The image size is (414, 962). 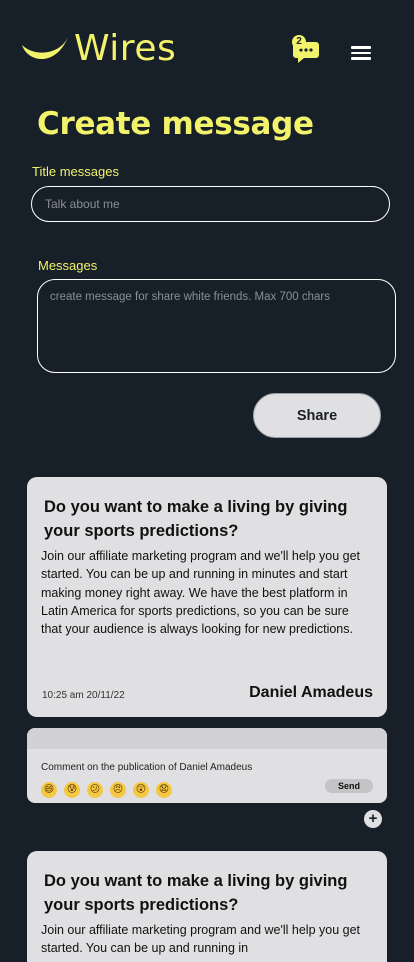 I want to click on messages-textarea, so click(x=216, y=326).